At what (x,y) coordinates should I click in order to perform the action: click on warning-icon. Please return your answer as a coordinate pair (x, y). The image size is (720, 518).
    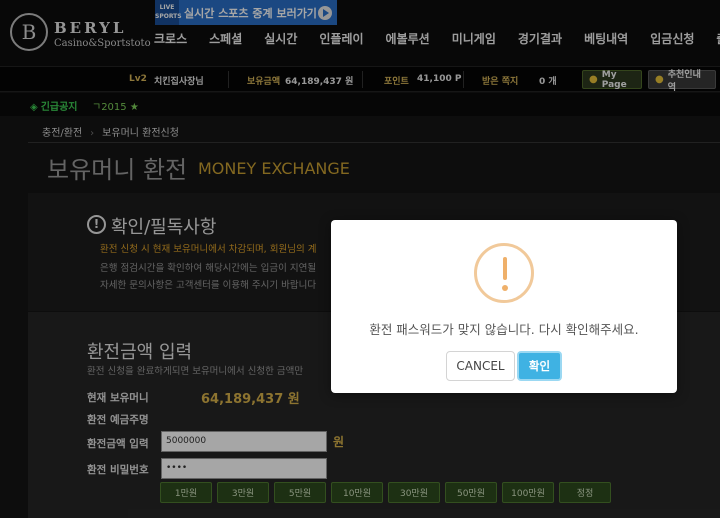
    Looking at the image, I should click on (504, 273).